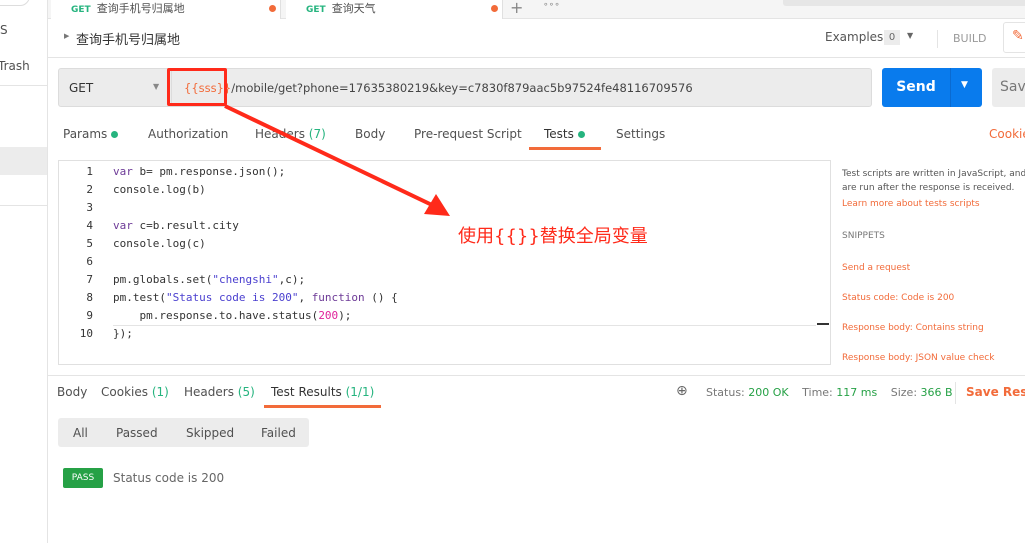  I want to click on annotation-text: 使用{{}}替换全局变量, so click(553, 236).